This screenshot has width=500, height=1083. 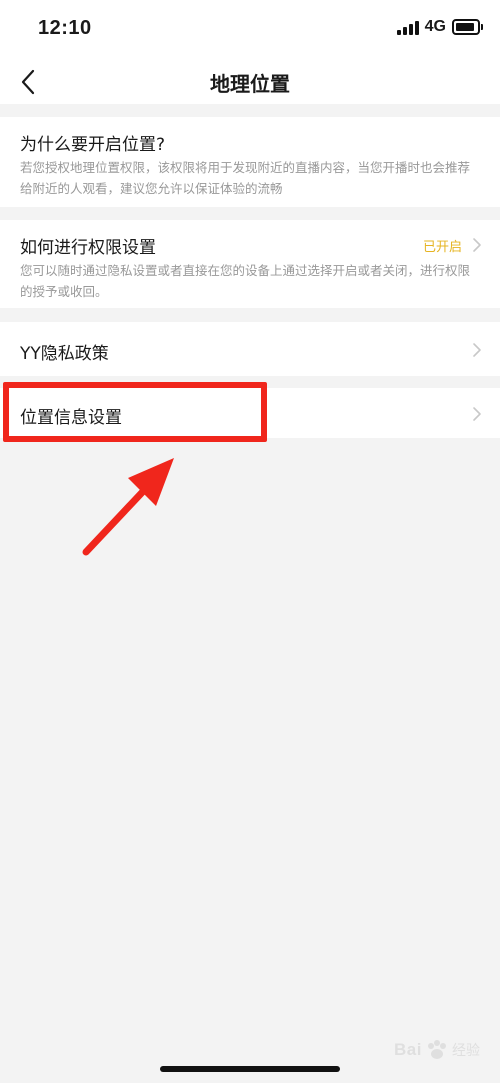 I want to click on privacy-policy-title: YY隐私政策, so click(x=64, y=354).